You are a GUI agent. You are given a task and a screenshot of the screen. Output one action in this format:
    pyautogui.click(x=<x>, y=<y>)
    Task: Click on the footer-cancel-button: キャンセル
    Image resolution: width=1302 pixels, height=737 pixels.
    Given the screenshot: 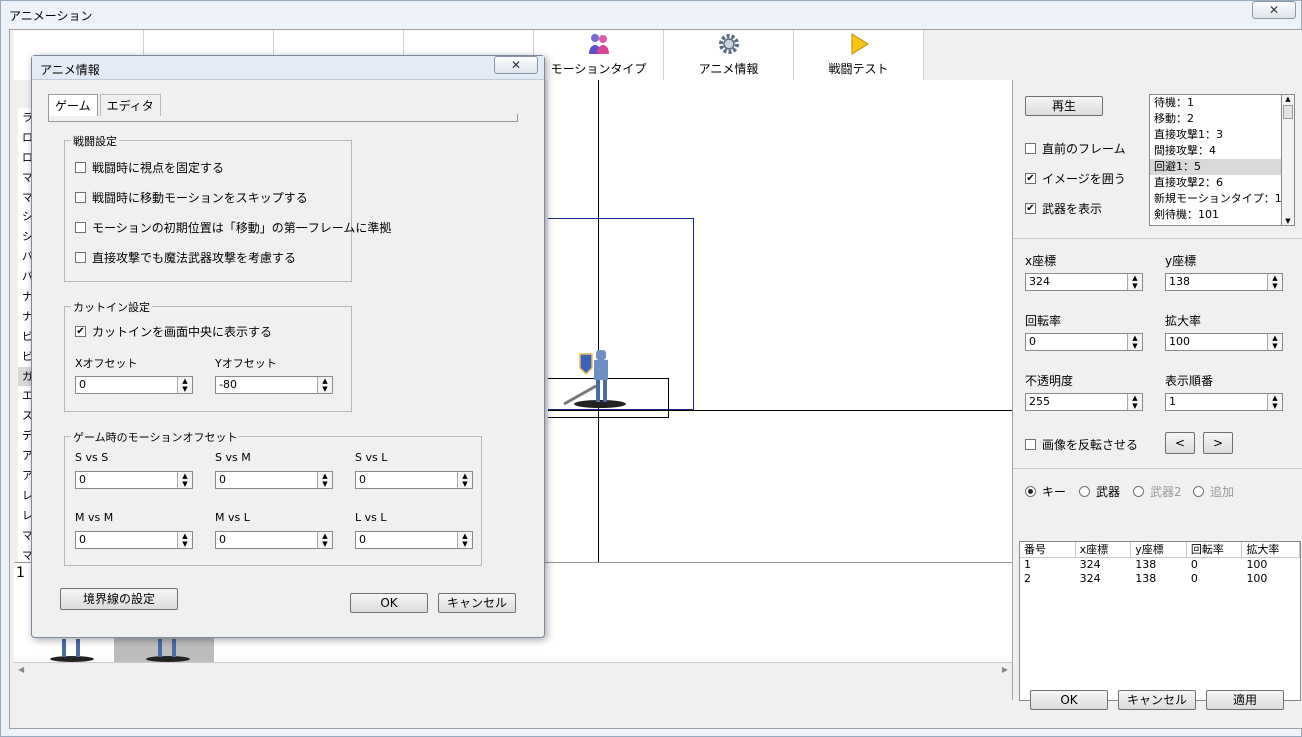 What is the action you would take?
    pyautogui.click(x=1157, y=700)
    